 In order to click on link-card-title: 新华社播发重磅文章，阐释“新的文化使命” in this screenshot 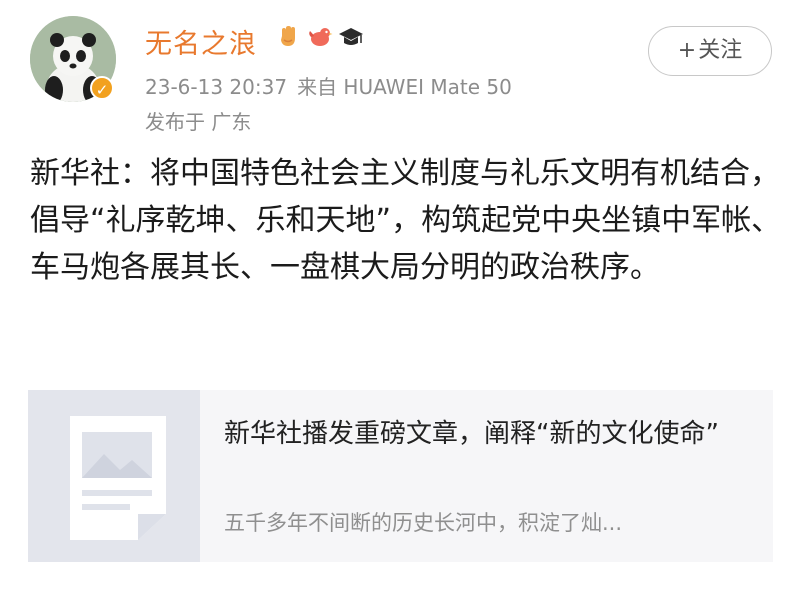, I will do `click(471, 434)`.